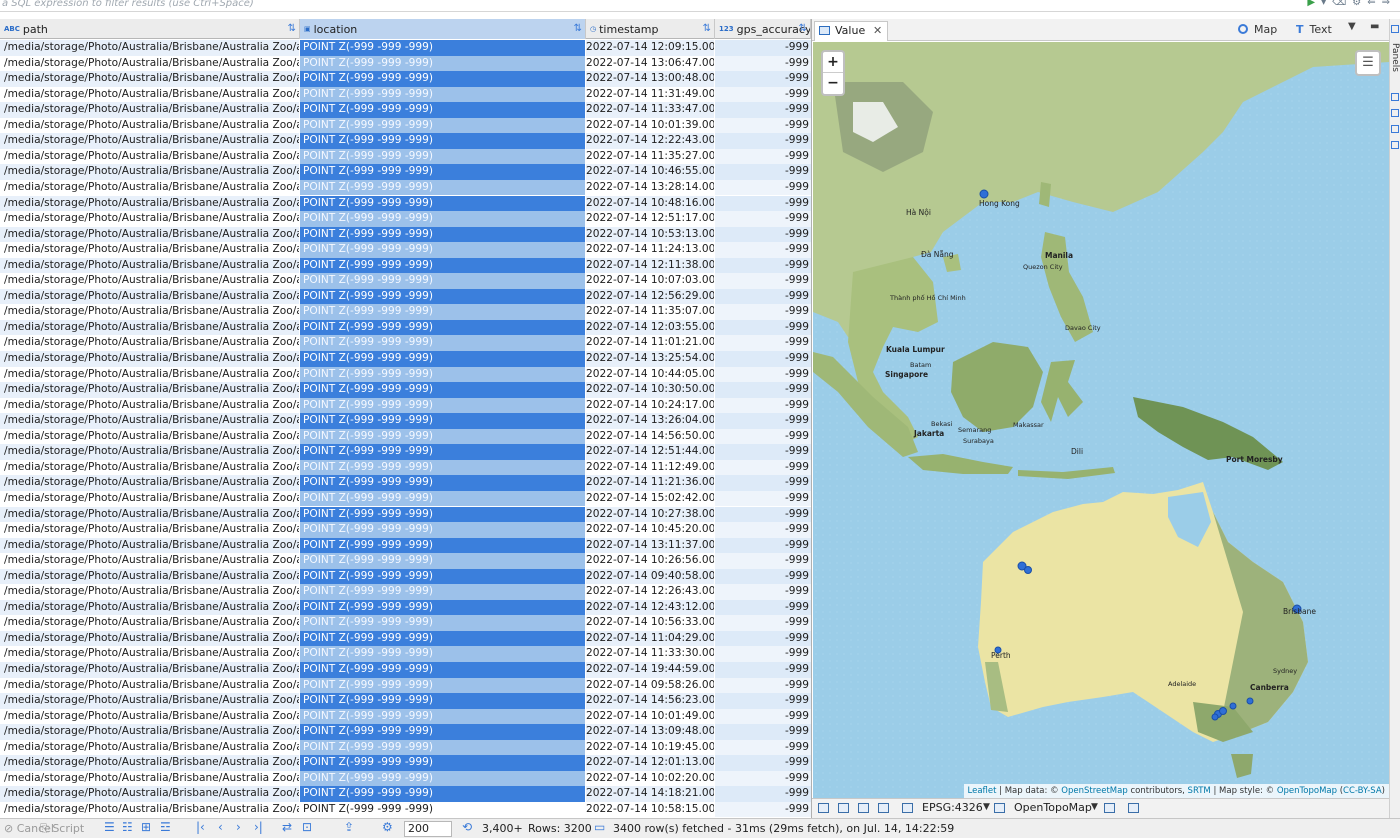  What do you see at coordinates (650, 281) in the screenshot?
I see `cell-timestamp: 2022-07-14 10:07:03.000` at bounding box center [650, 281].